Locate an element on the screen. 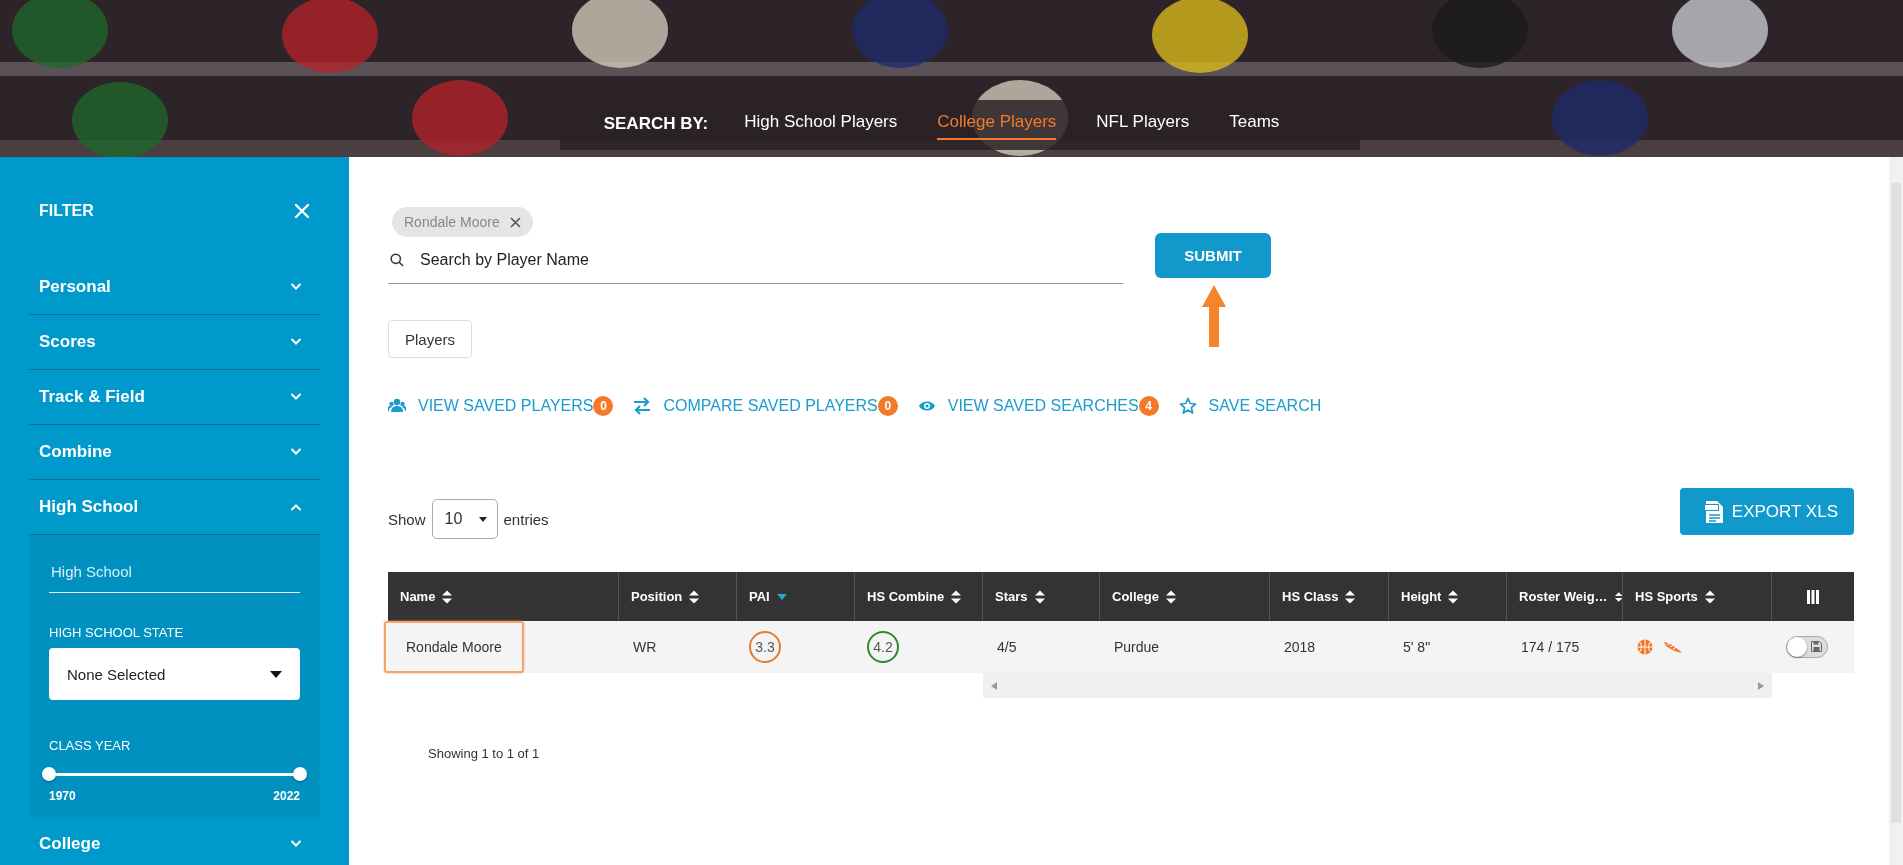 This screenshot has width=1903, height=865. people-icon is located at coordinates (397, 406).